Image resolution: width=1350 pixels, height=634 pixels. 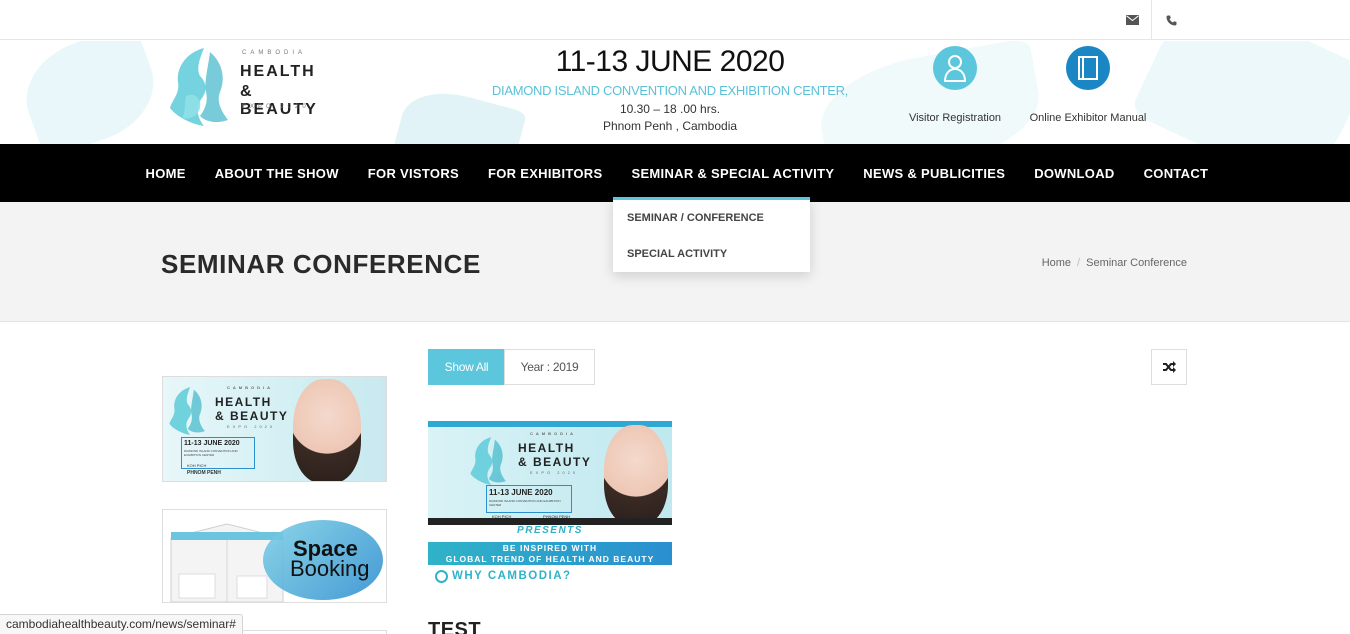 What do you see at coordinates (555, 462) in the screenshot?
I see `thumb-logo-beauty: & BEAUTY` at bounding box center [555, 462].